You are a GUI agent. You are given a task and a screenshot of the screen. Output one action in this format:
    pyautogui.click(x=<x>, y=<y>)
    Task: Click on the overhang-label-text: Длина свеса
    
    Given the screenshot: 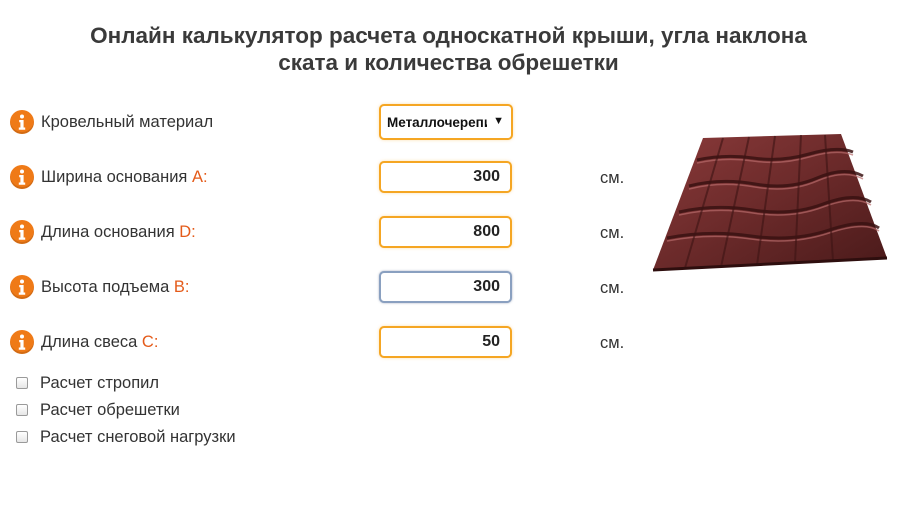 What is the action you would take?
    pyautogui.click(x=91, y=342)
    